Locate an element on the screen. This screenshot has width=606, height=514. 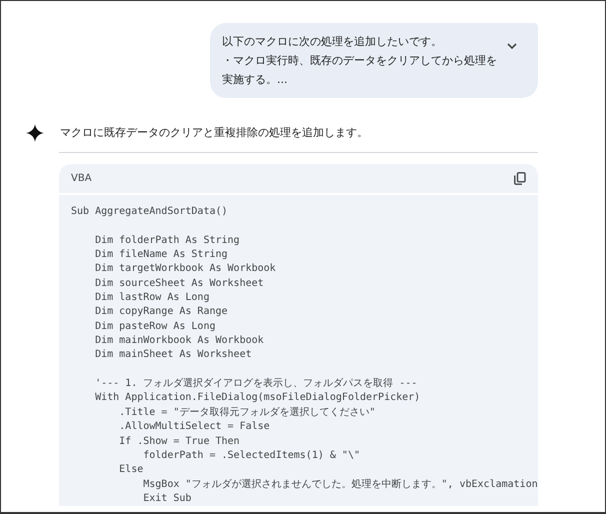
sparkle-icon is located at coordinates (35, 133).